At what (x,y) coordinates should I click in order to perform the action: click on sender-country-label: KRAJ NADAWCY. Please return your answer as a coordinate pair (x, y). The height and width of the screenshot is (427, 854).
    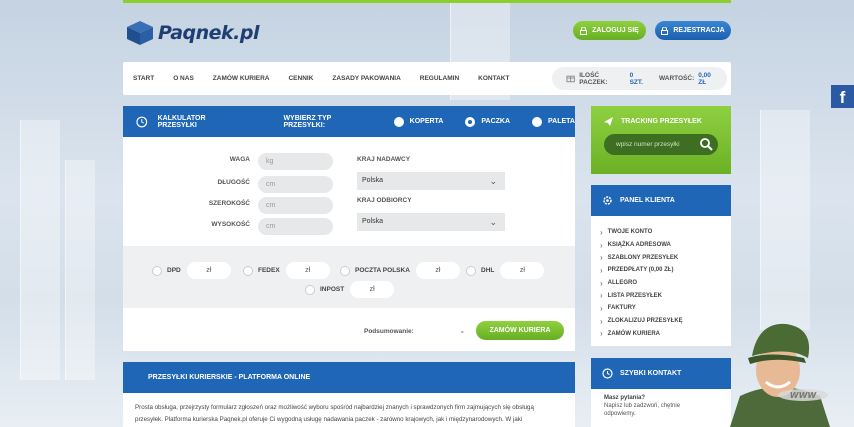
    Looking at the image, I should click on (384, 159).